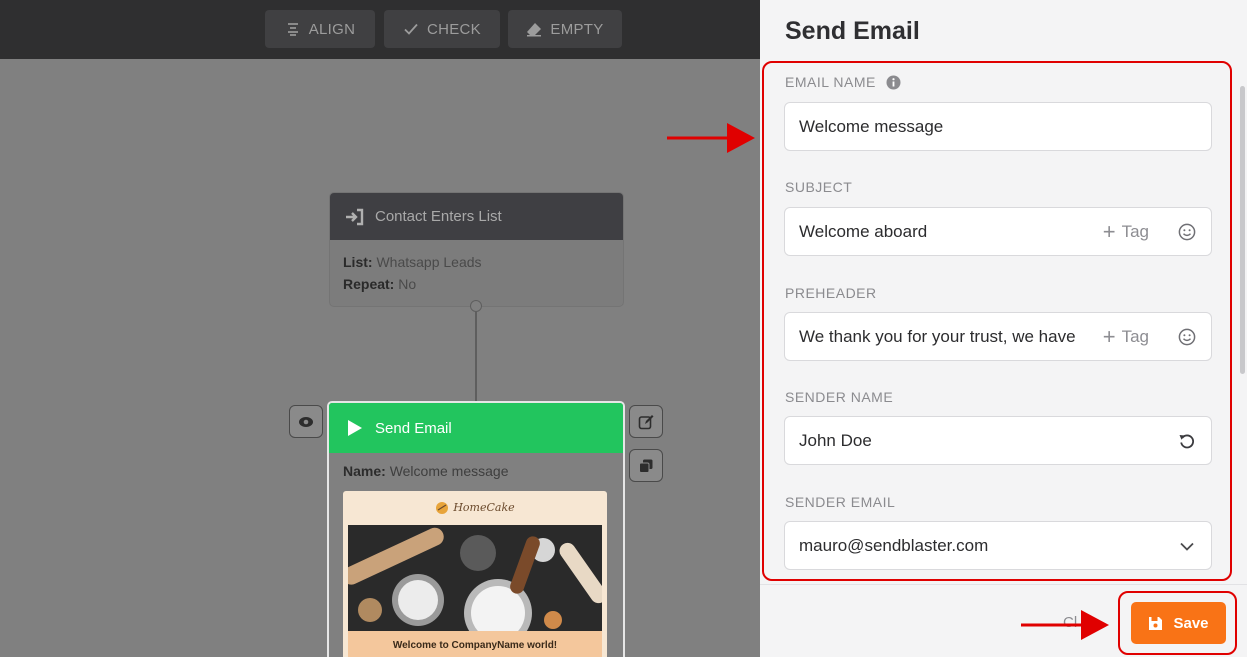 This screenshot has height=657, width=1247. I want to click on sender-email-value: mauro@sendblaster.com, so click(894, 545).